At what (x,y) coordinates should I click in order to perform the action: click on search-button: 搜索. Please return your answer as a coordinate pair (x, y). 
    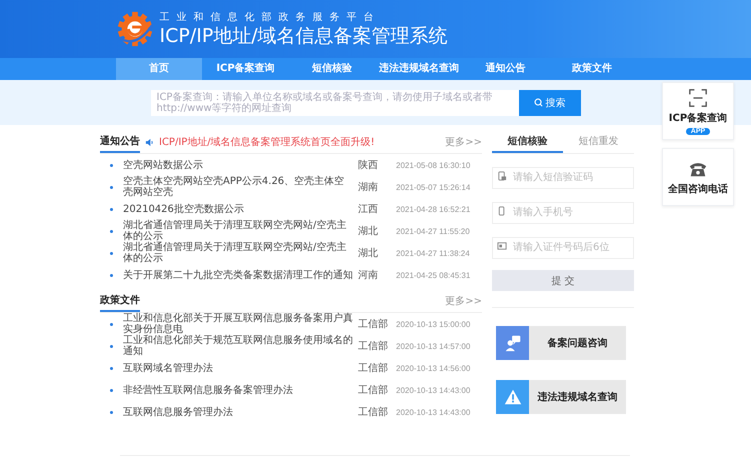
    Looking at the image, I should click on (549, 103).